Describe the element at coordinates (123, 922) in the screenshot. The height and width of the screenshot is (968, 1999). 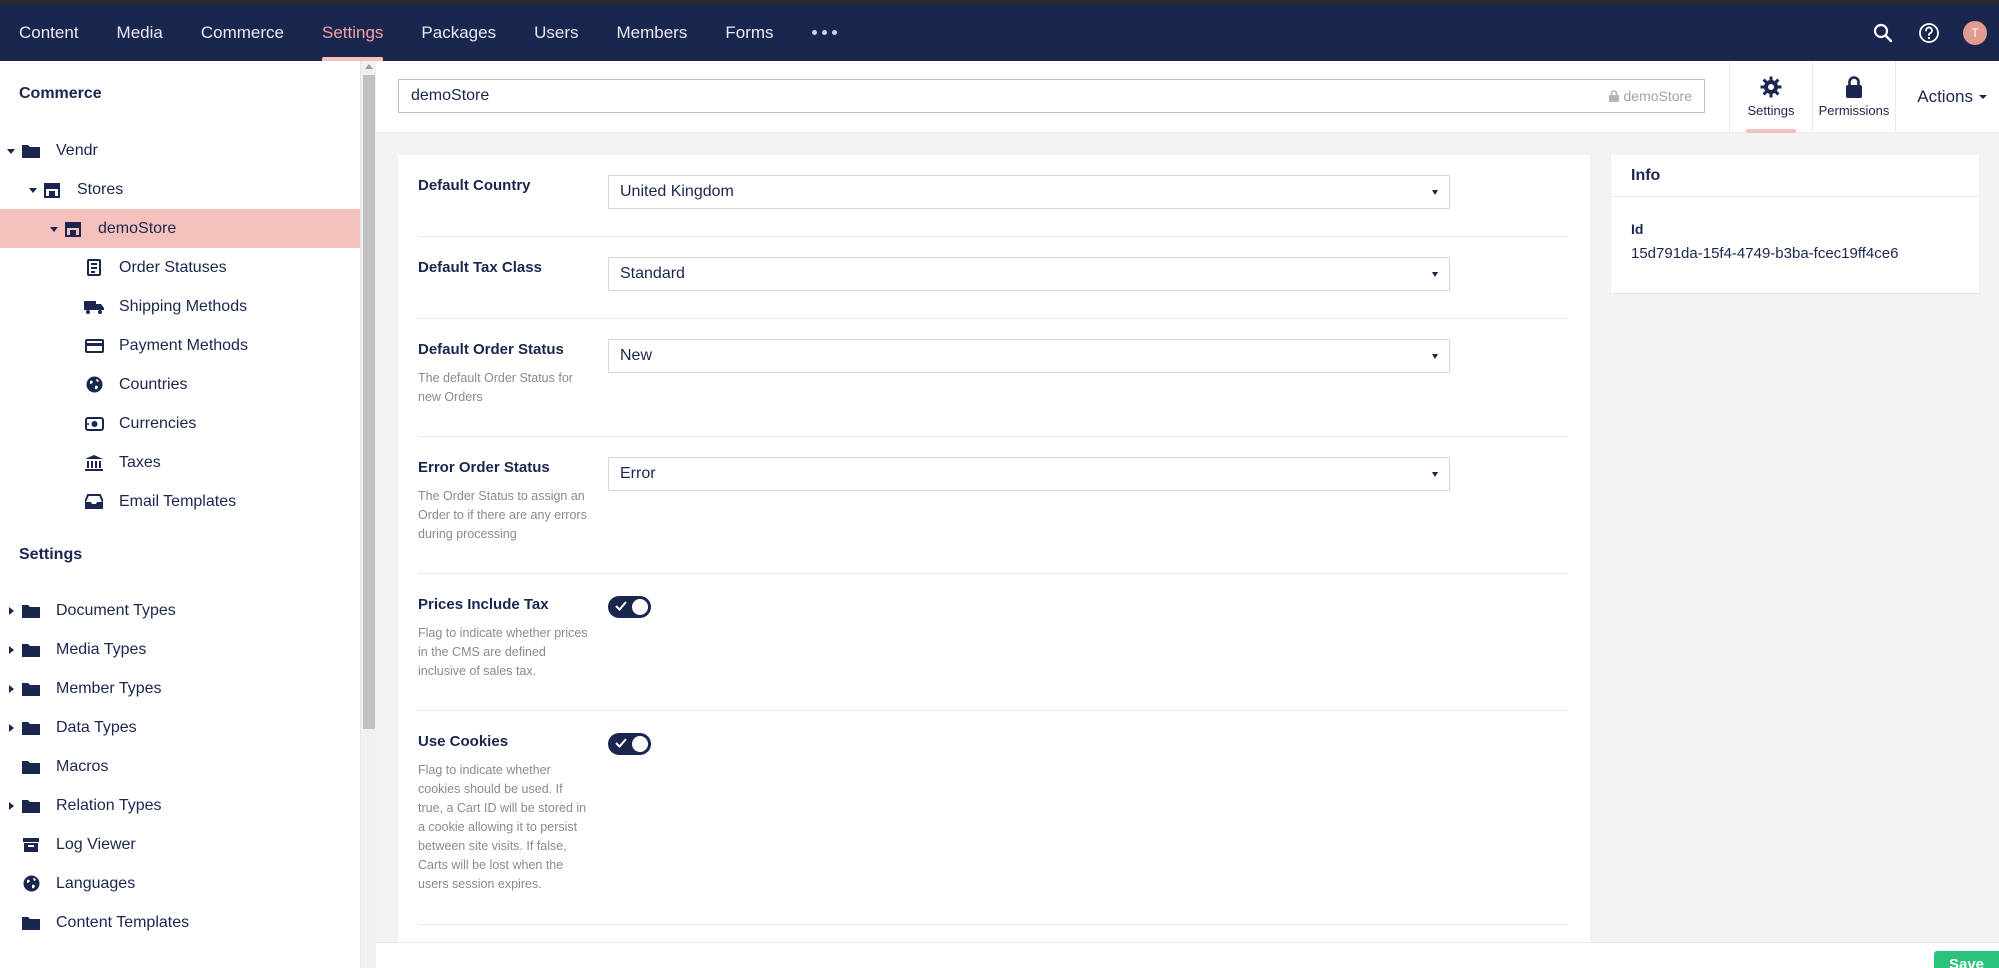
I see `tree-item-label: Content Templates` at that location.